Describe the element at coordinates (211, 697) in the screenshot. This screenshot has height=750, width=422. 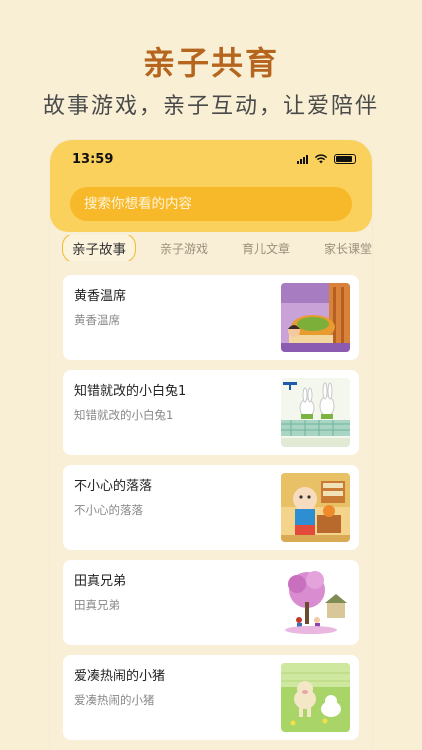
I see `story-card: 爱凑热闹的小猪 爱凑热闹的小猪` at that location.